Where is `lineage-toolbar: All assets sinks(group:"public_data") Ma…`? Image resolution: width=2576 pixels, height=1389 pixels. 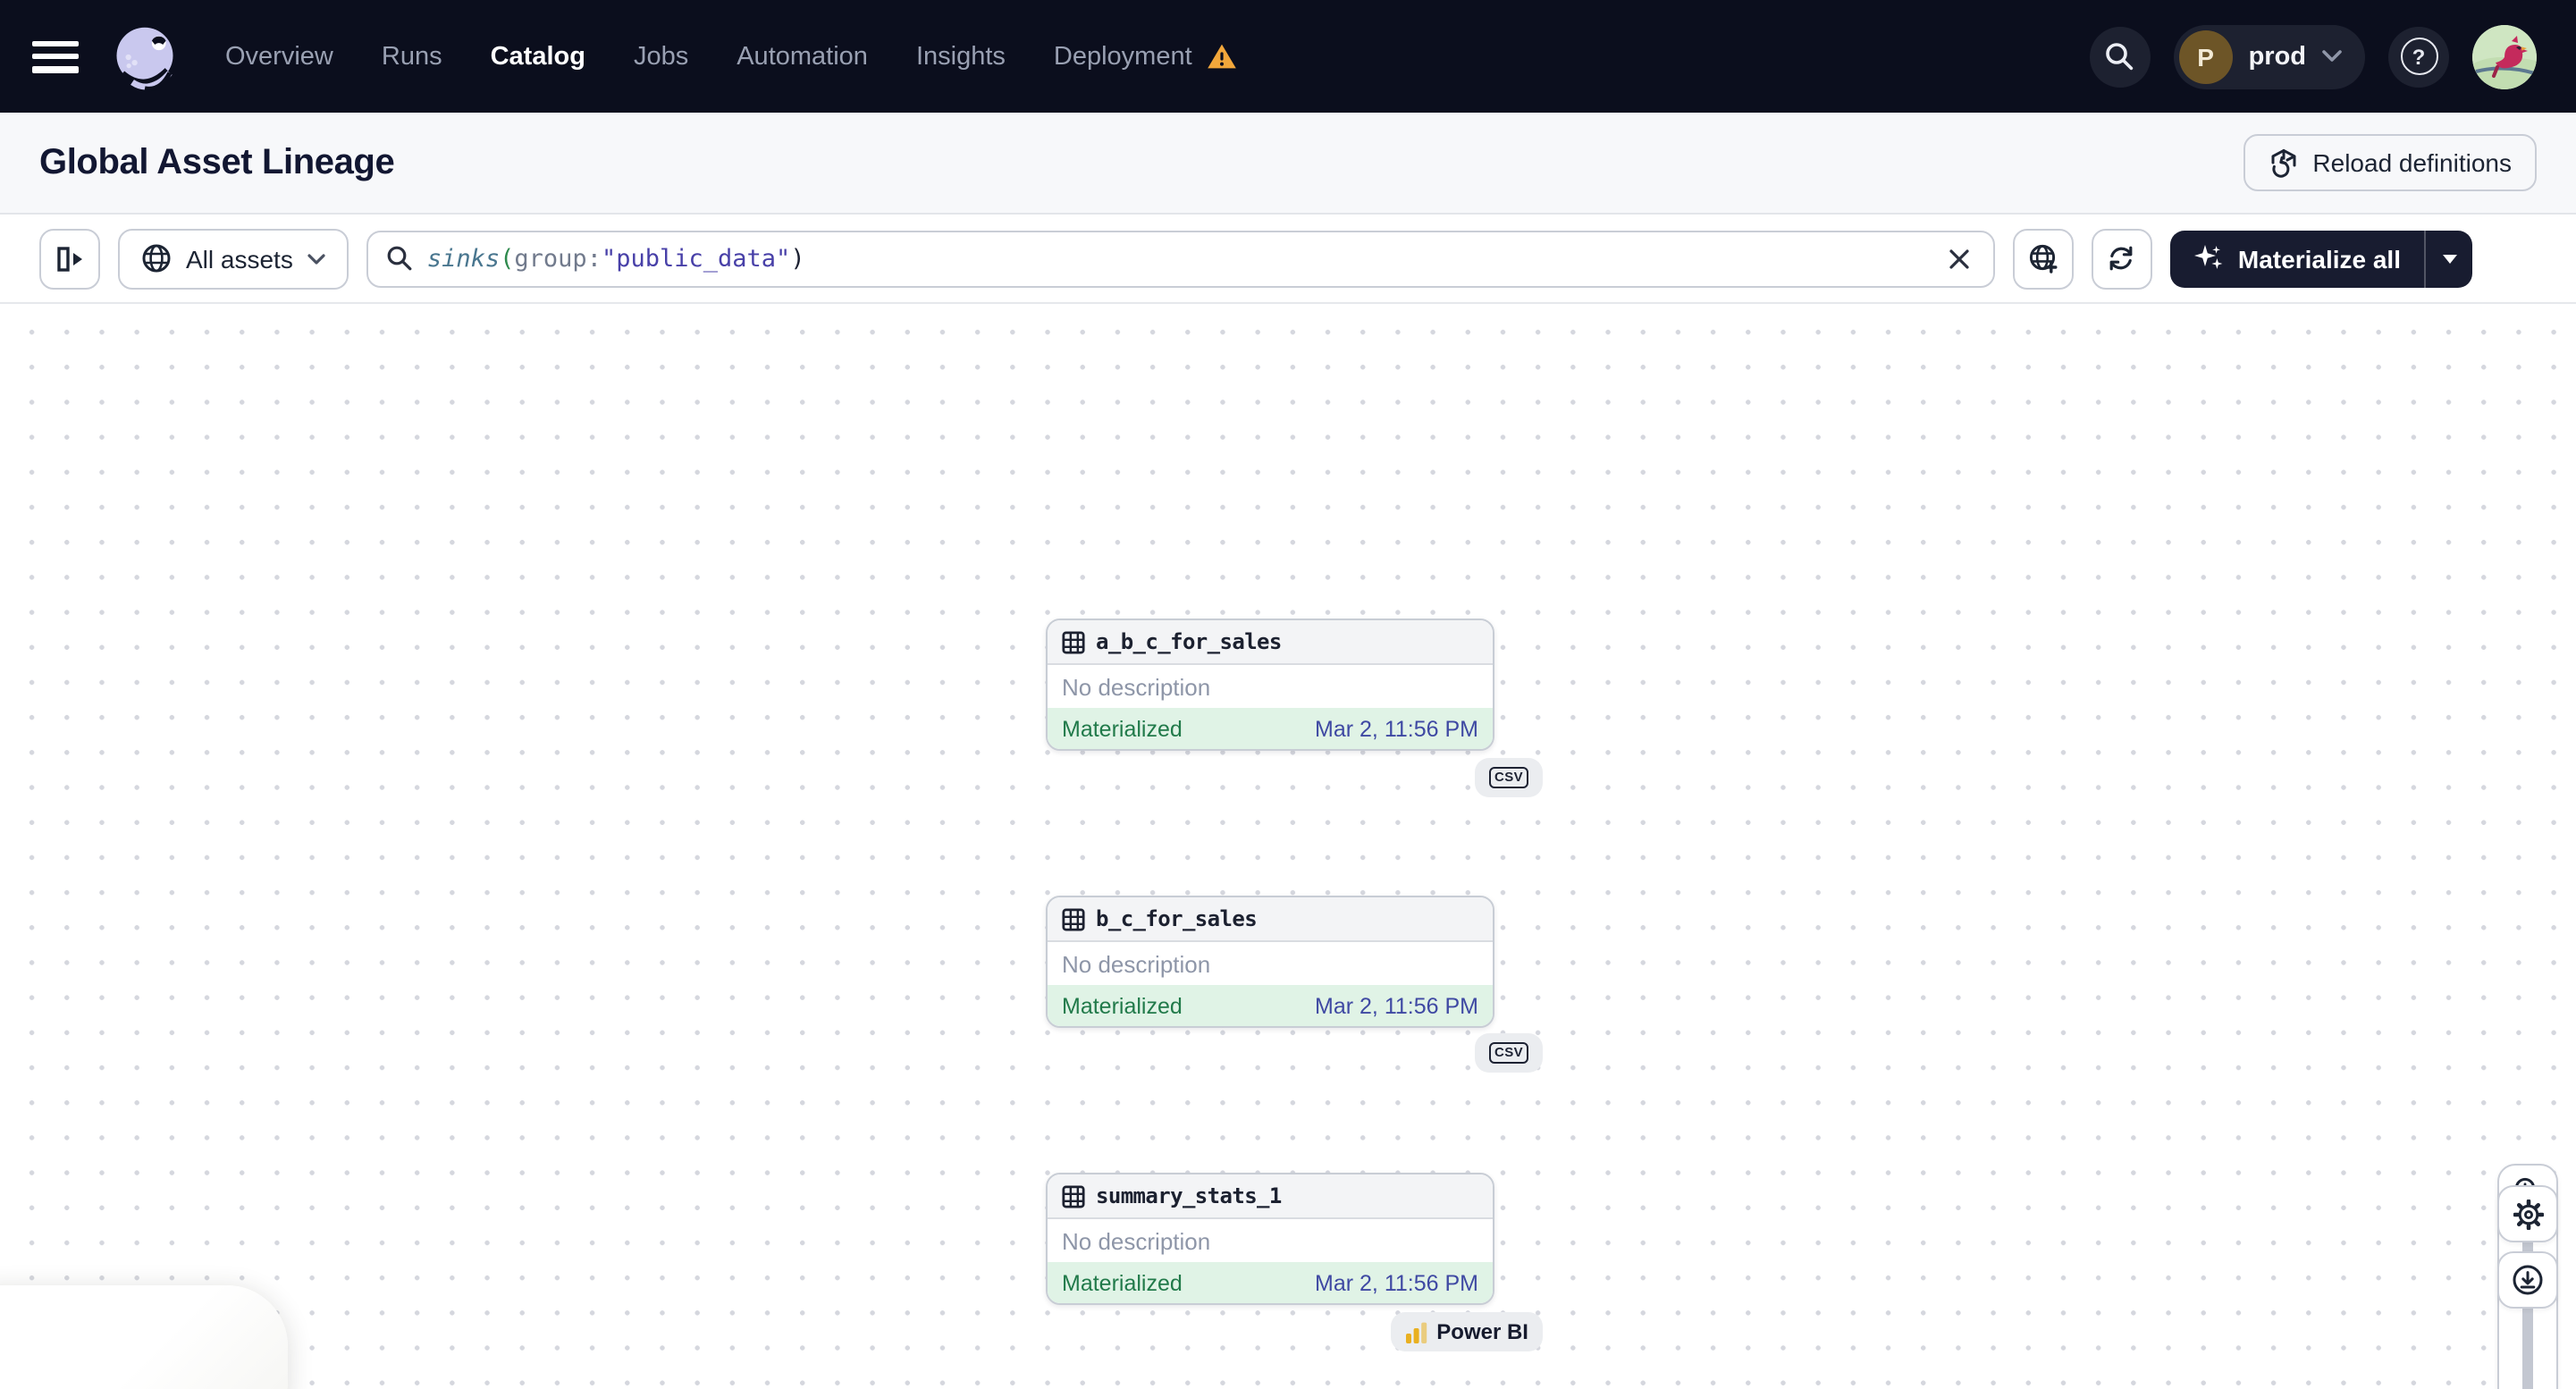 lineage-toolbar: All assets sinks(group:"public_data") Ma… is located at coordinates (1288, 259).